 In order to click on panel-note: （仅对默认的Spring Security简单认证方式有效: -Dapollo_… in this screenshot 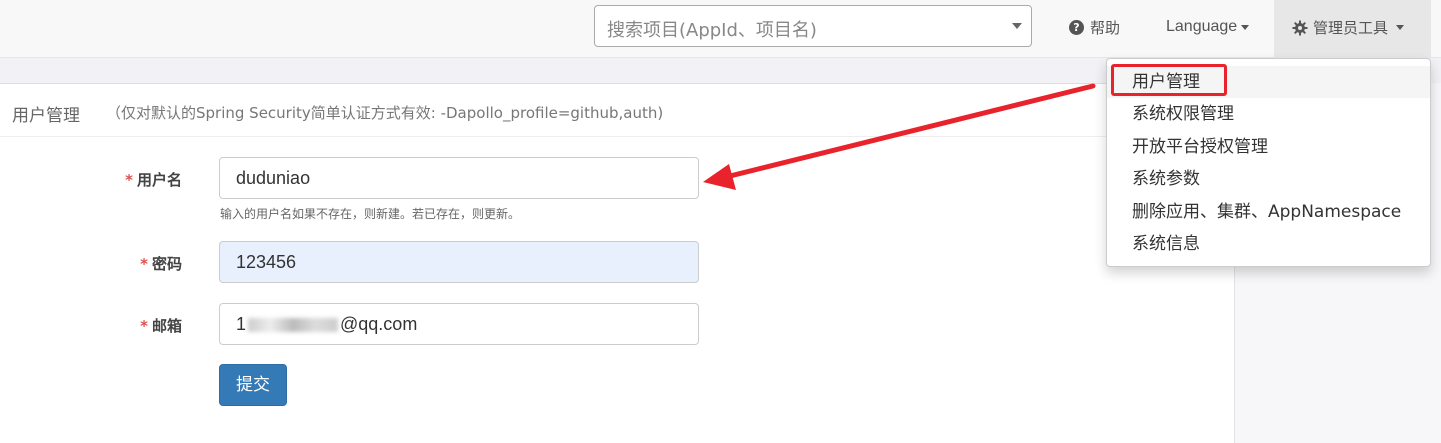, I will do `click(385, 113)`.